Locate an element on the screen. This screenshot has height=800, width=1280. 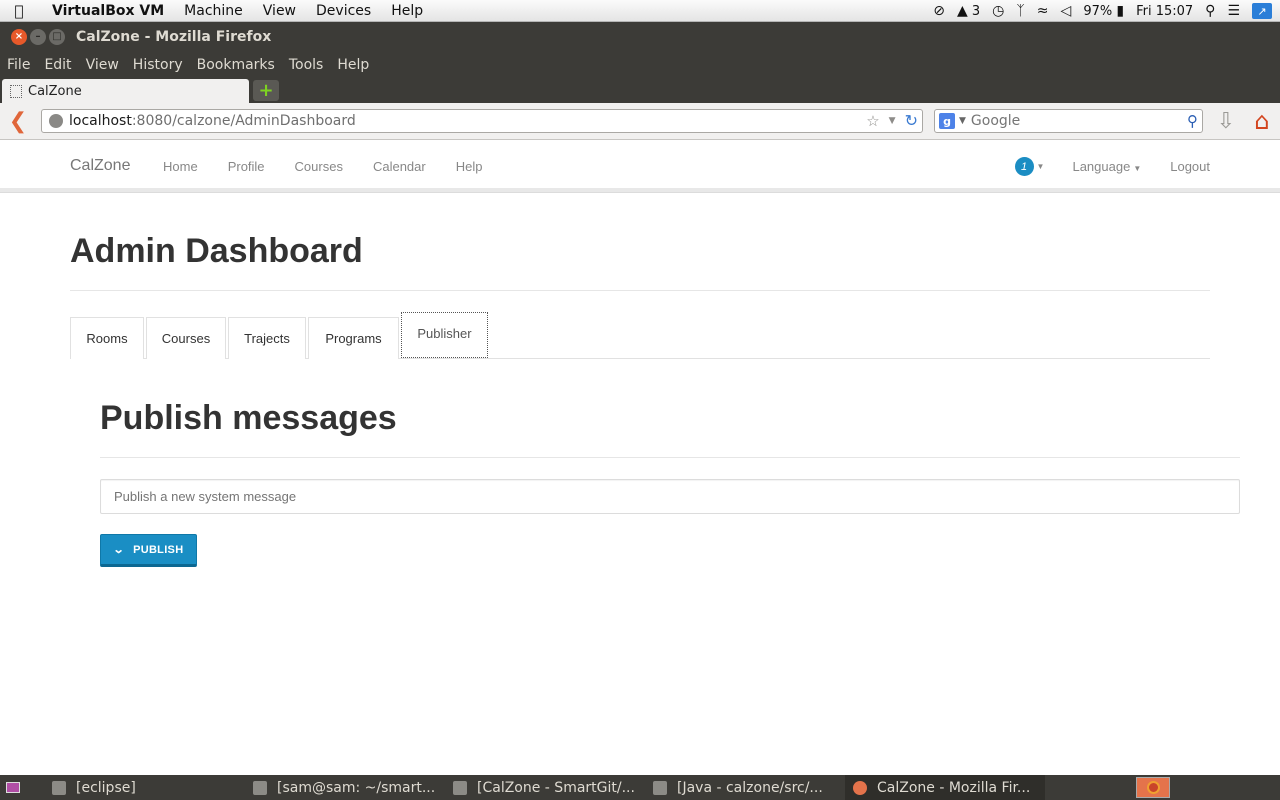
adobe-count: 3 is located at coordinates (976, 11).